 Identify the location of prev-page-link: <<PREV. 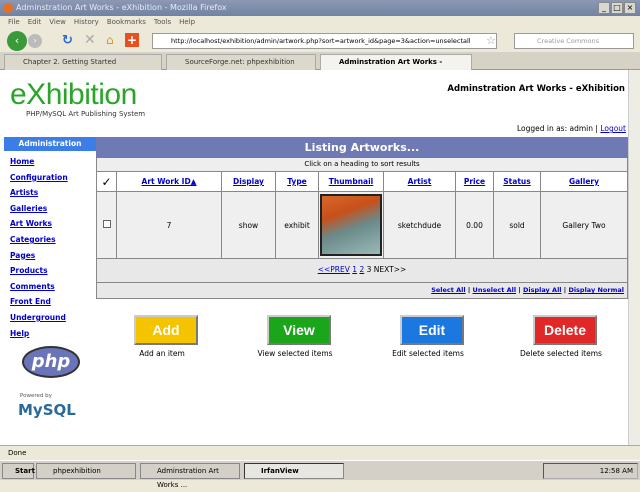
(334, 269).